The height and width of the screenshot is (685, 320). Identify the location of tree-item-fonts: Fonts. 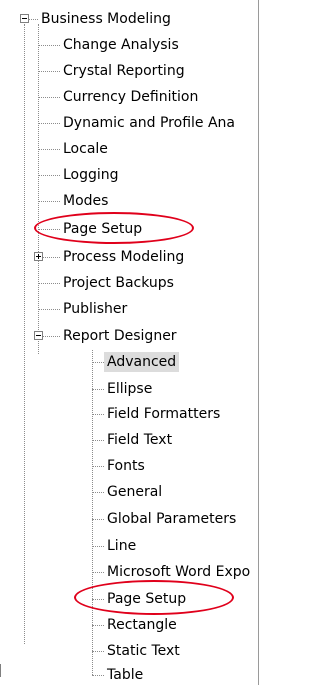
(126, 466).